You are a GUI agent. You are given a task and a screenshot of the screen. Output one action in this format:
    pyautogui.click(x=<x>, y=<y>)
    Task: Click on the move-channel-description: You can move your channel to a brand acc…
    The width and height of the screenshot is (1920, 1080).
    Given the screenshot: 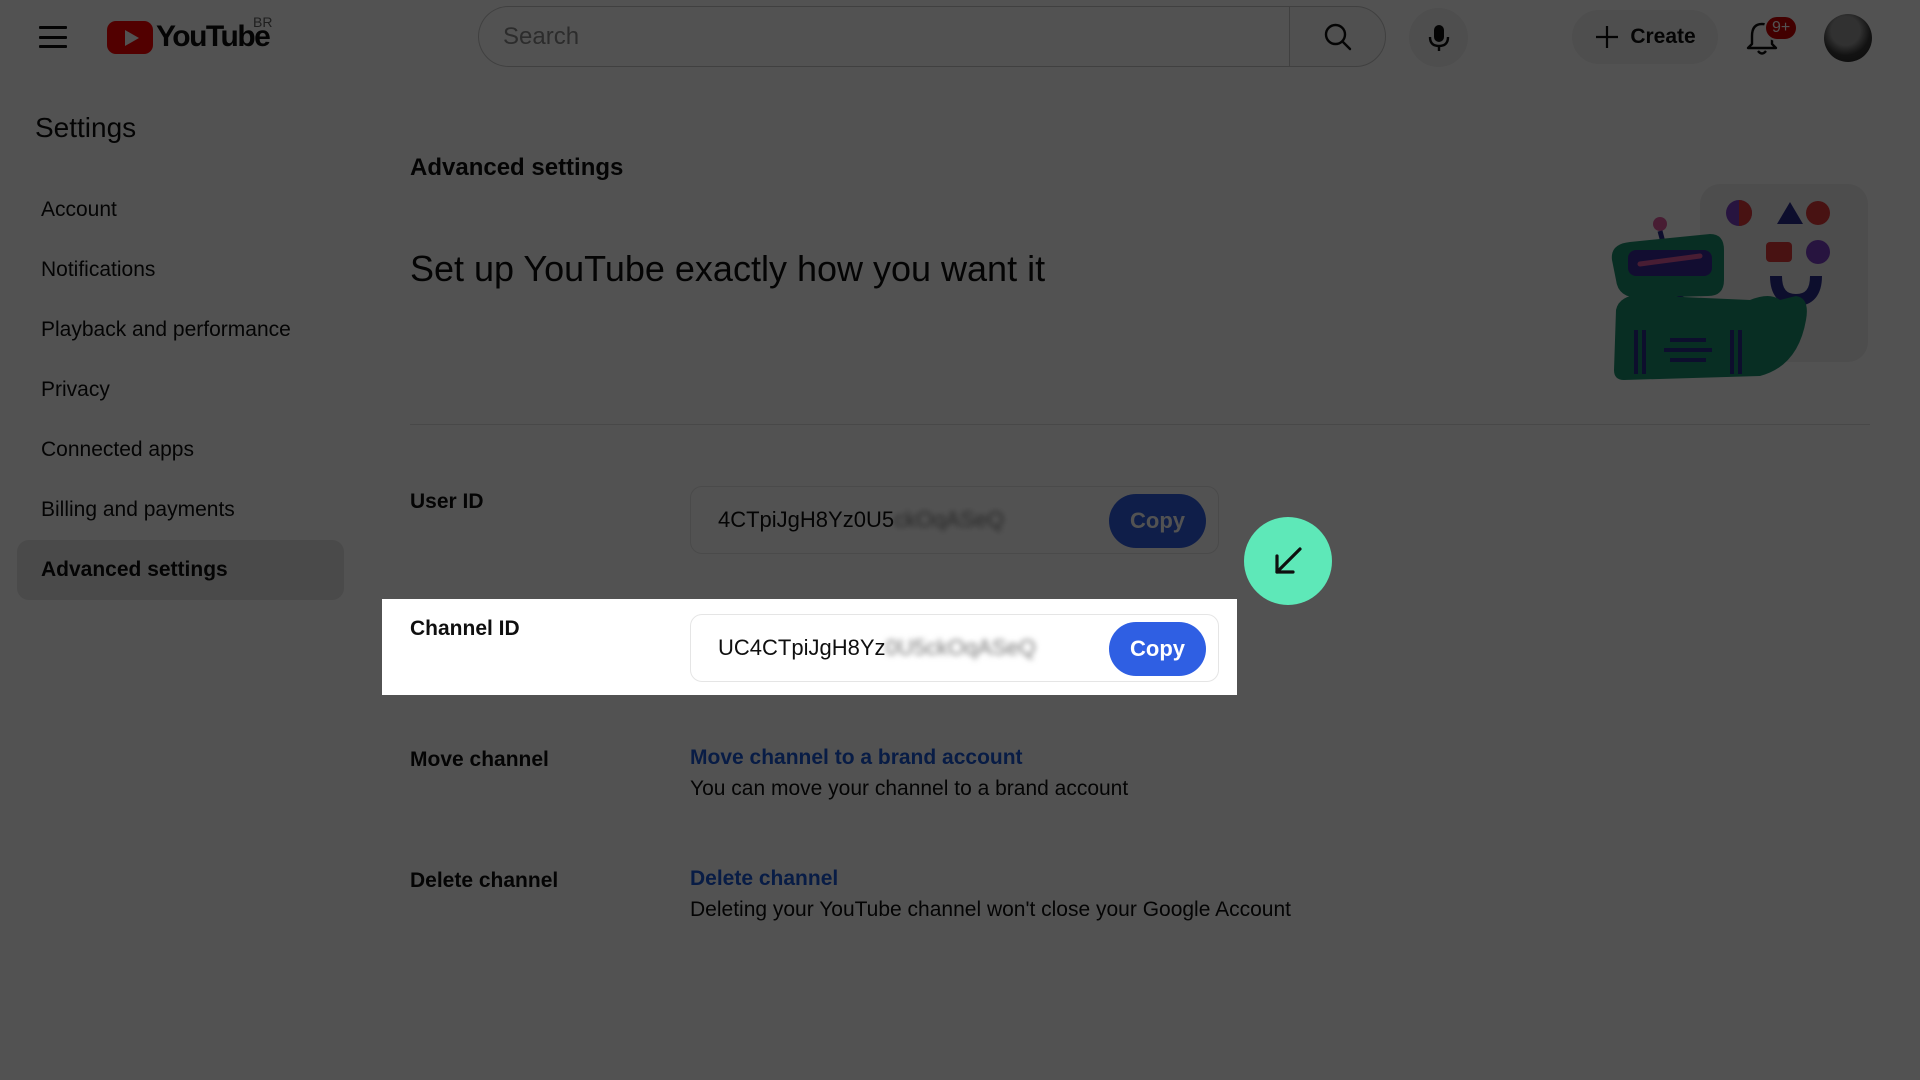 What is the action you would take?
    pyautogui.click(x=909, y=788)
    